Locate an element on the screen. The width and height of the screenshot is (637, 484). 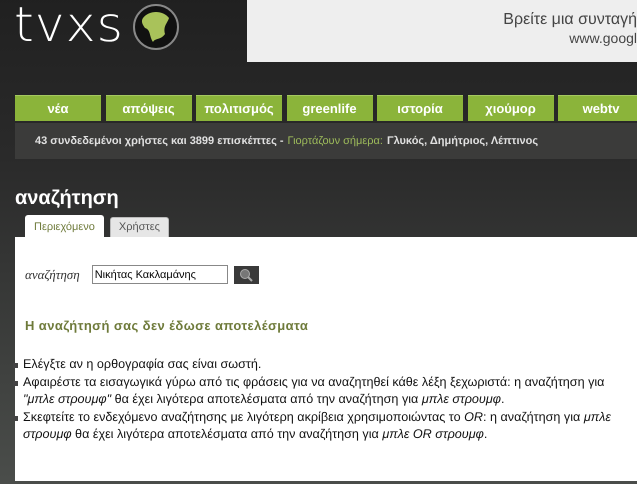
page-title: αναζήτηση is located at coordinates (67, 198).